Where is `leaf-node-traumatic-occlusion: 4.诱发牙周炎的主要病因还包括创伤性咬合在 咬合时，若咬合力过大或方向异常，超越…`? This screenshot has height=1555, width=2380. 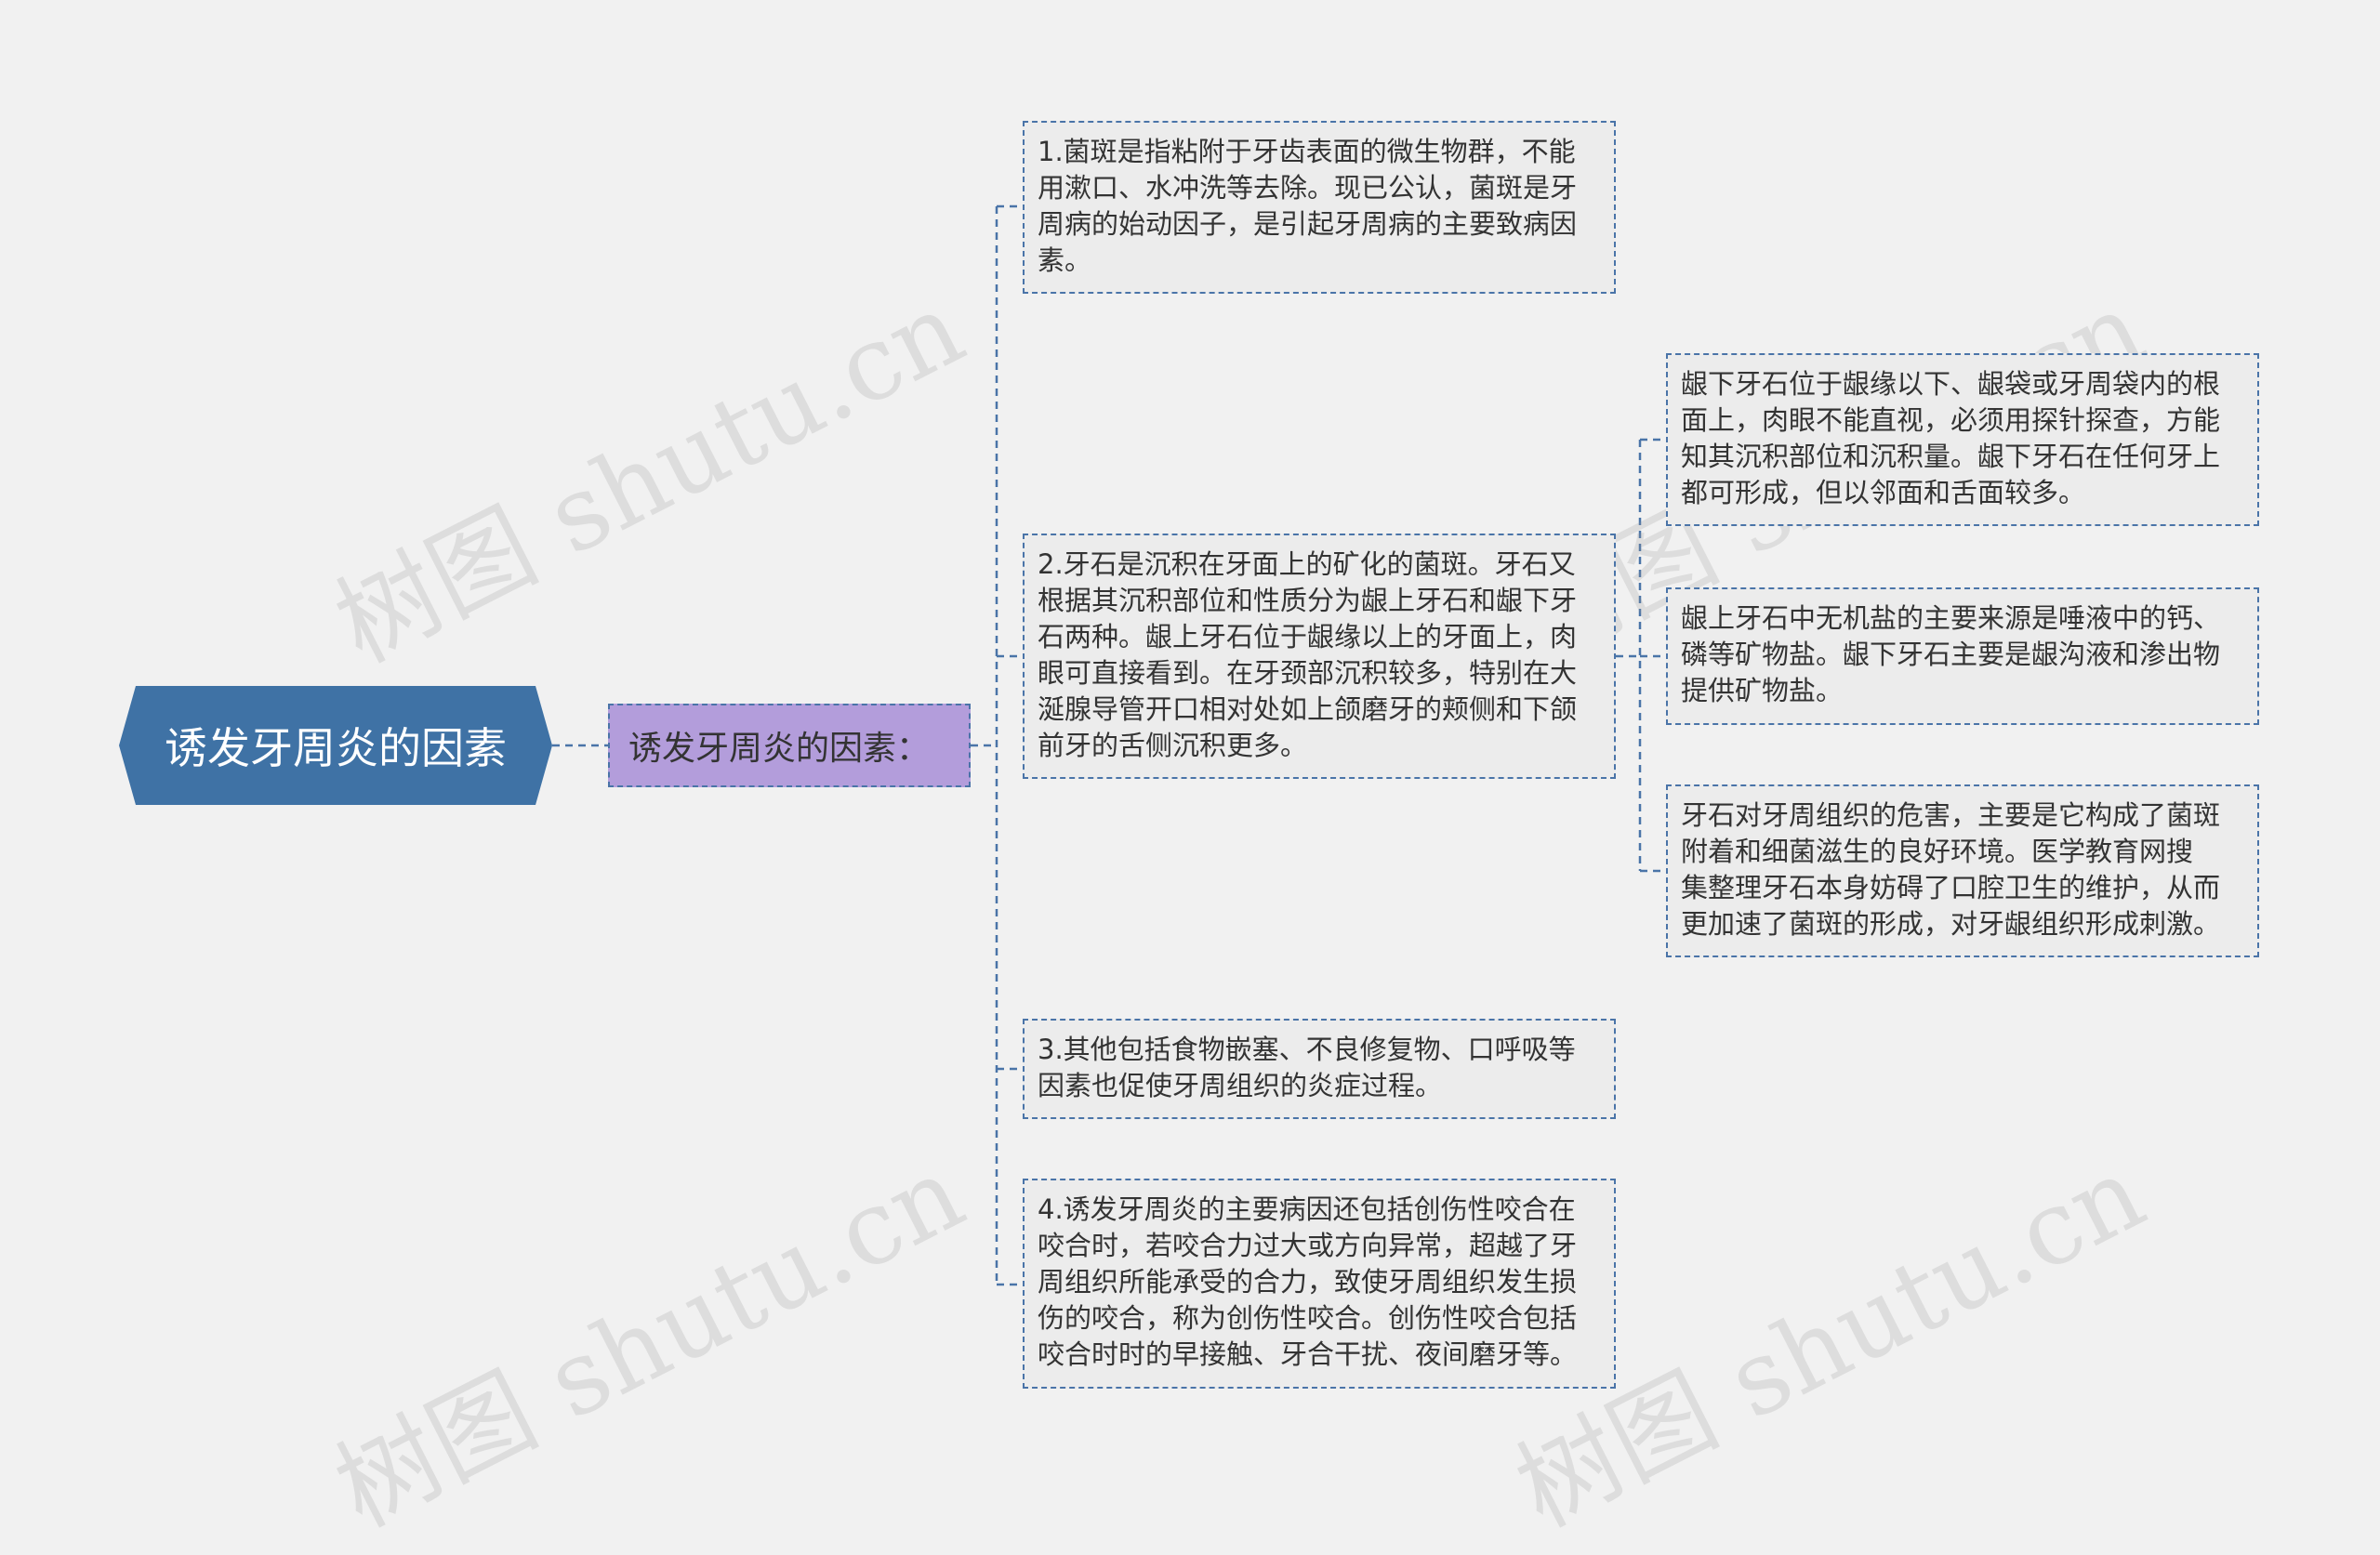 leaf-node-traumatic-occlusion: 4.诱发牙周炎的主要病因还包括创伤性咬合在 咬合时，若咬合力过大或方向异常，超越… is located at coordinates (1319, 1284).